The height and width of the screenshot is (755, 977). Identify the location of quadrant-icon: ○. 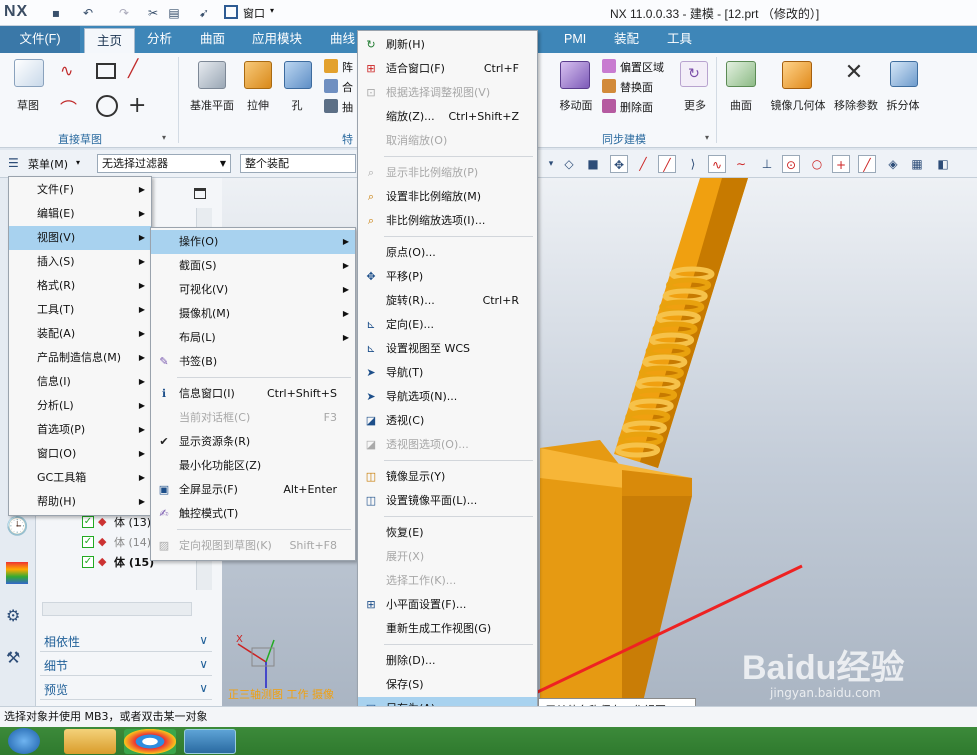
(817, 164).